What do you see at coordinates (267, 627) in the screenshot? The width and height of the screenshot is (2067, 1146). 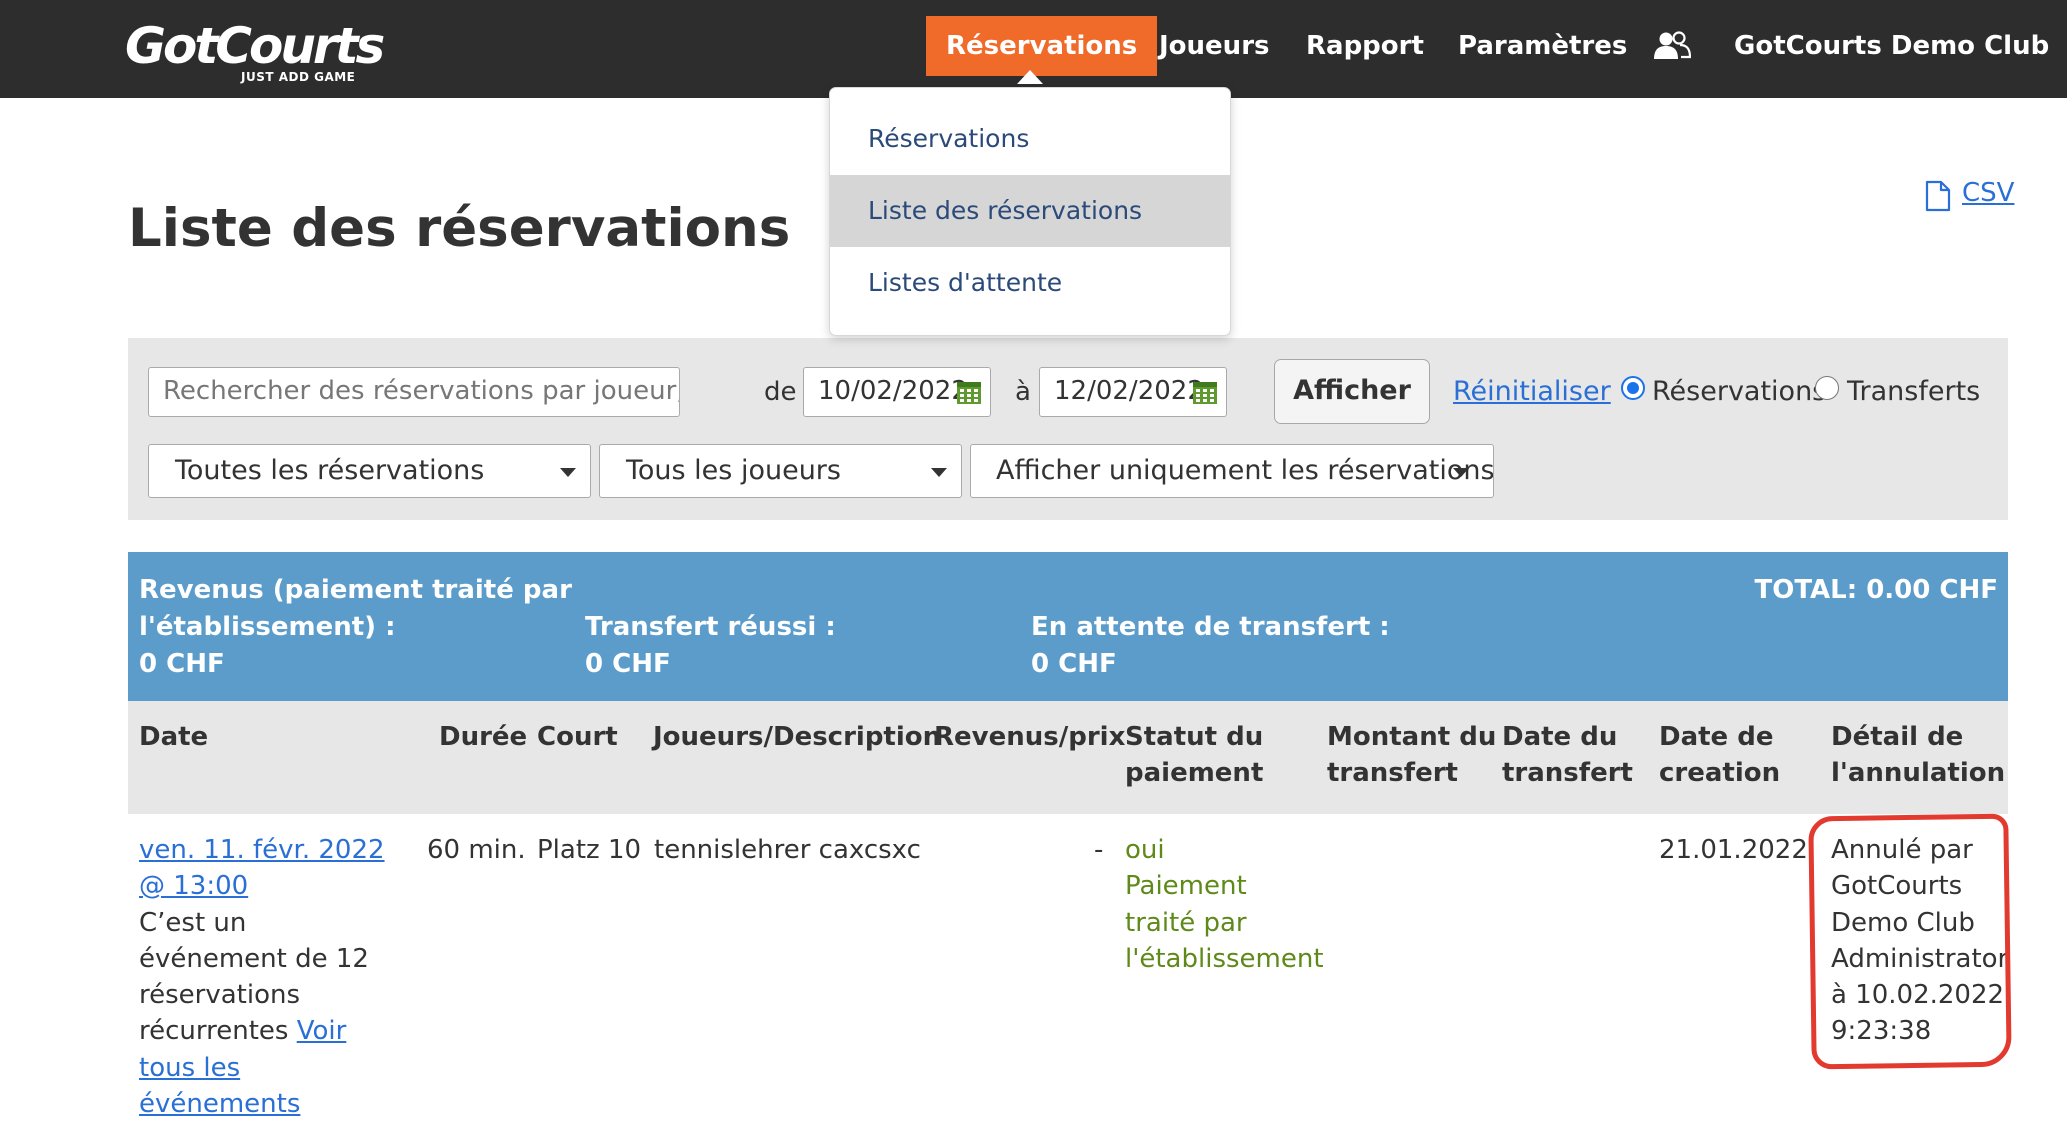 I see `revenue-label-line2: l'établissement) :` at bounding box center [267, 627].